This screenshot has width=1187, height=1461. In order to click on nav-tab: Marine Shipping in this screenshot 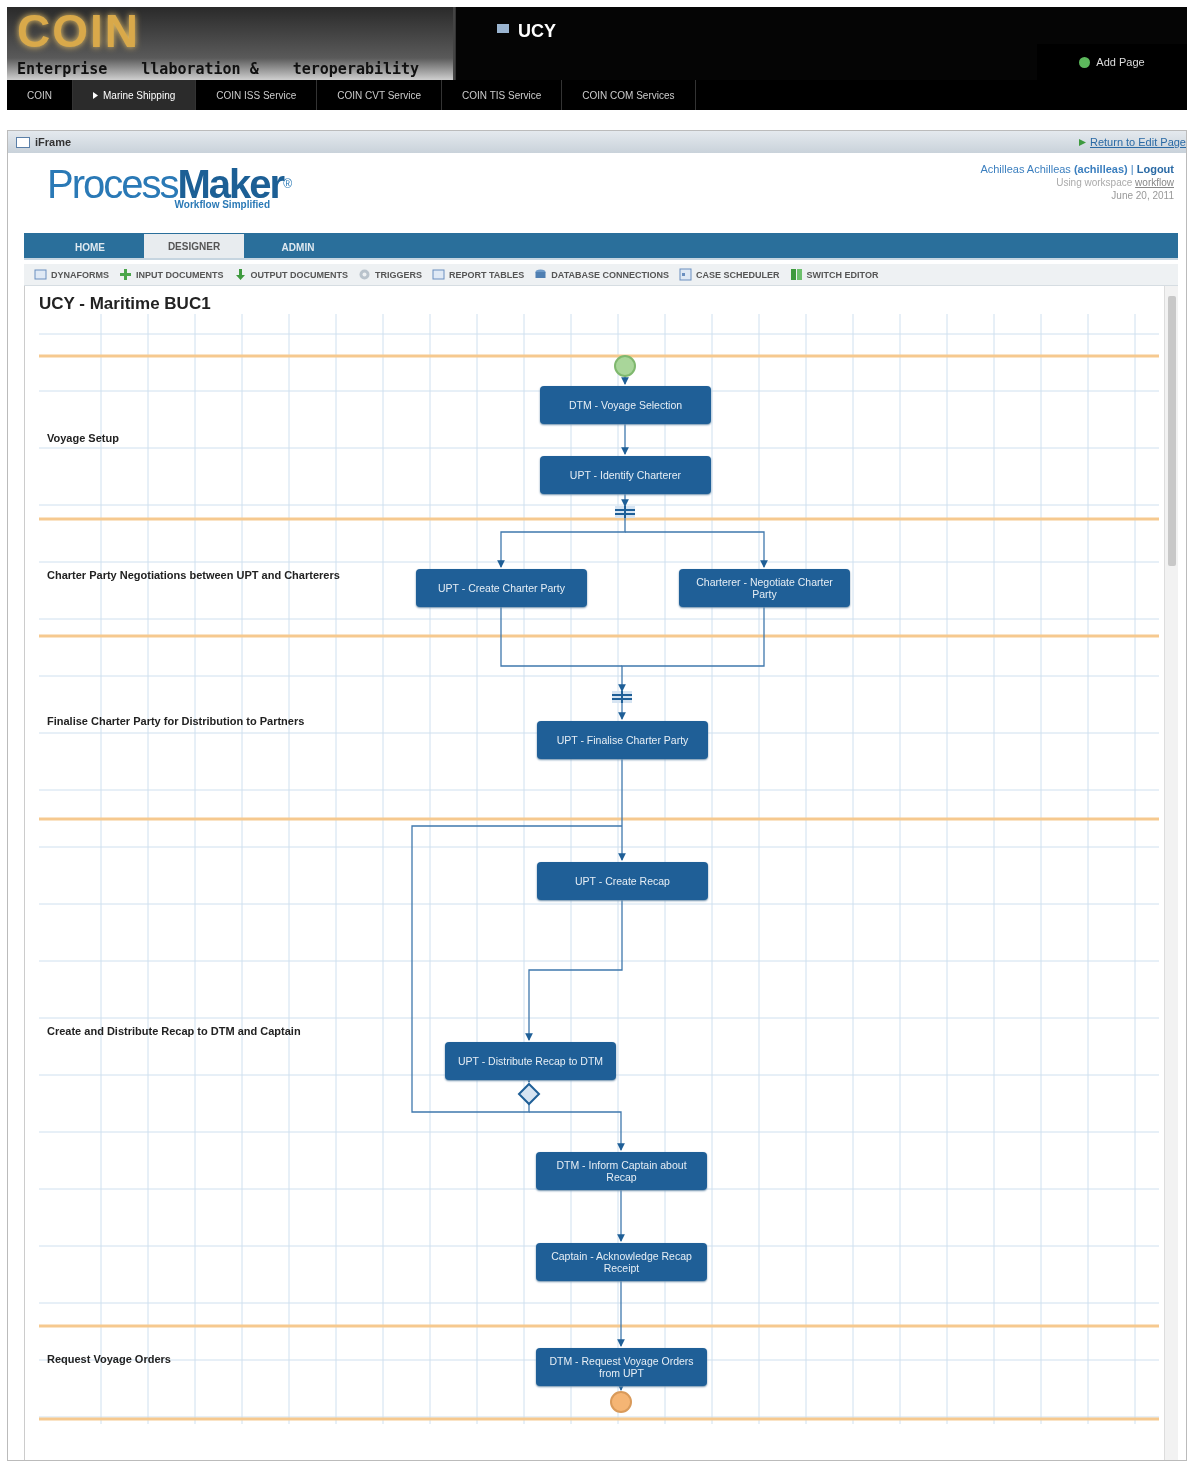, I will do `click(135, 95)`.